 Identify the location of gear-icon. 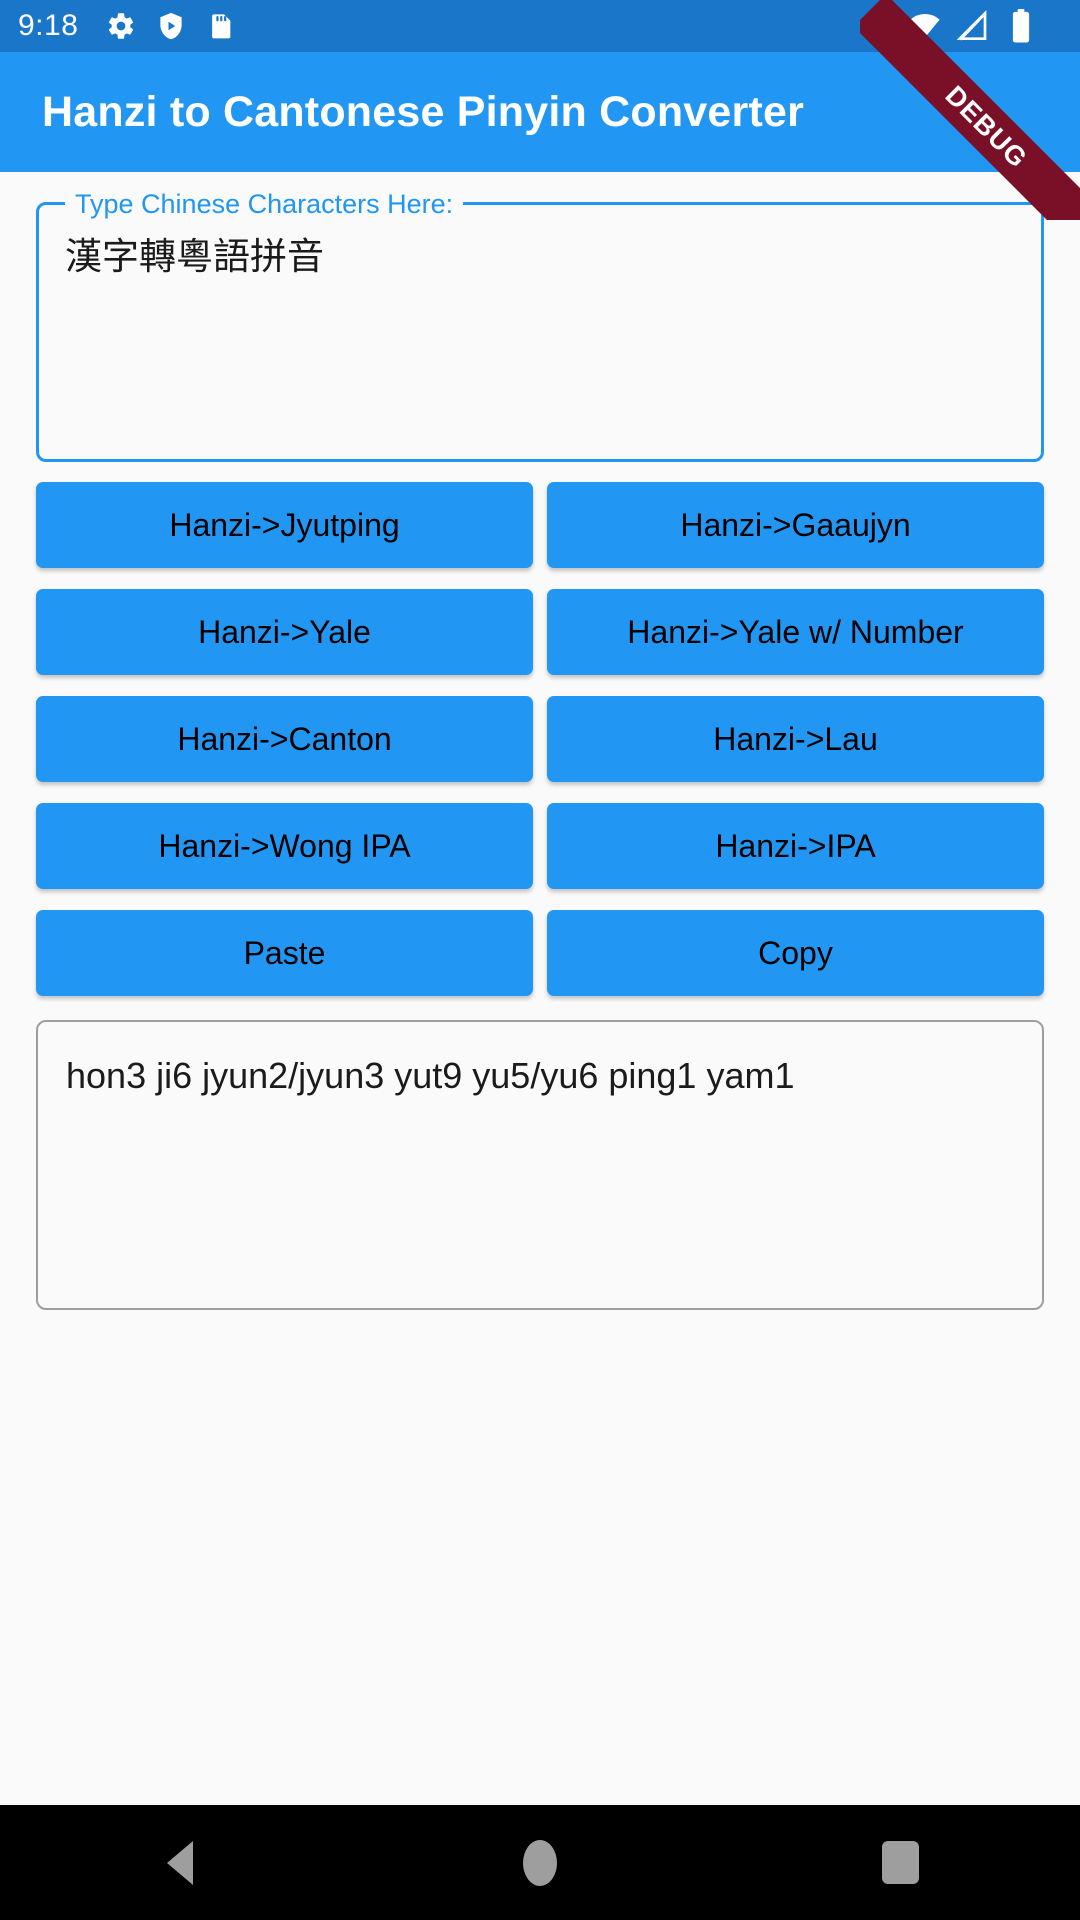
(121, 26).